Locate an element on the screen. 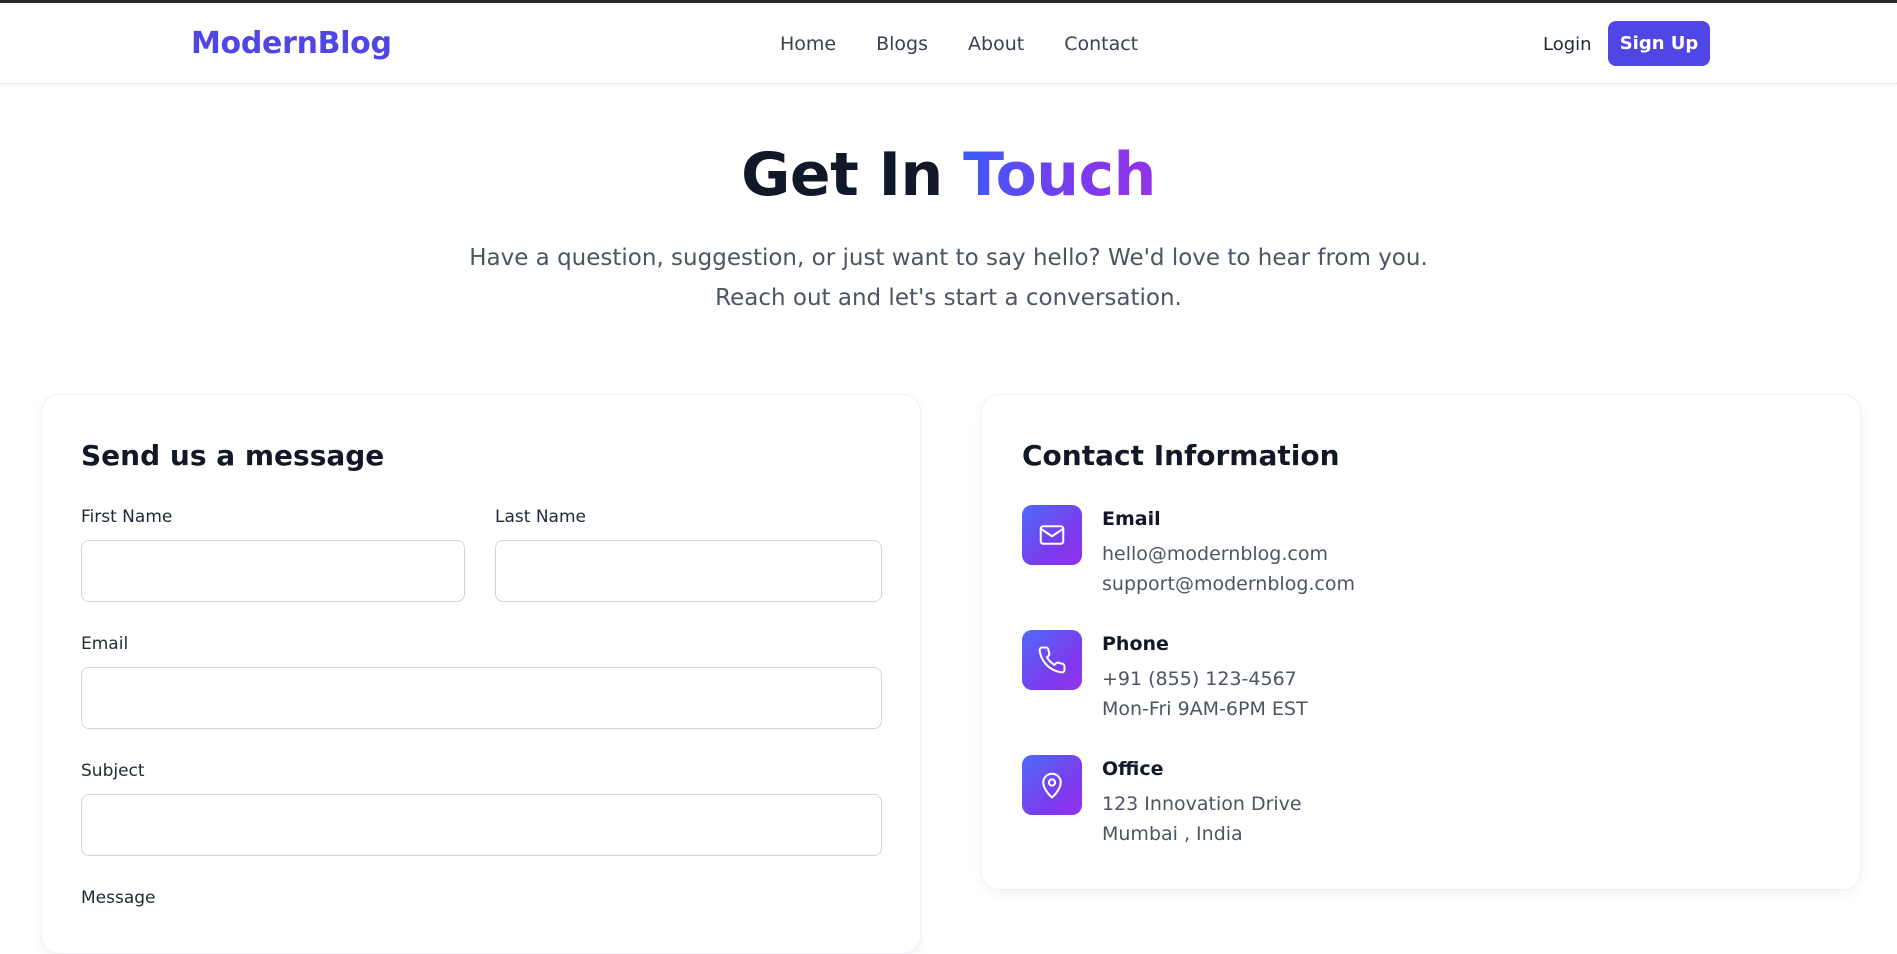 This screenshot has height=954, width=1897. page-title-main: Get In is located at coordinates (842, 175).